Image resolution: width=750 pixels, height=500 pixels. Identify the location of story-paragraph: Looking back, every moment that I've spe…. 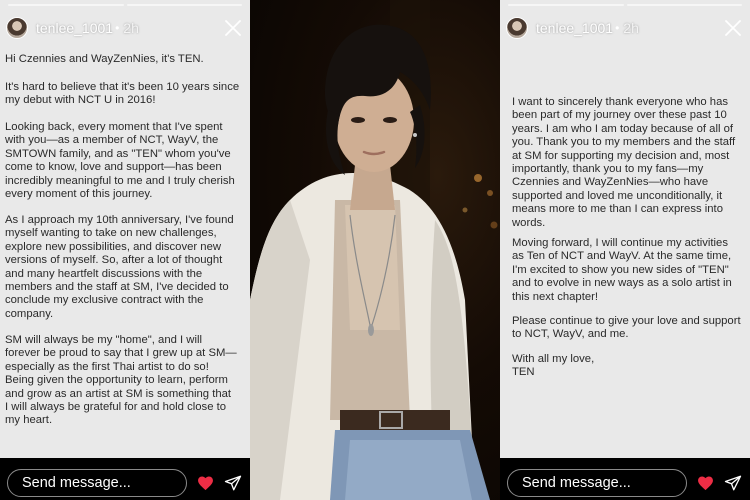
(120, 161).